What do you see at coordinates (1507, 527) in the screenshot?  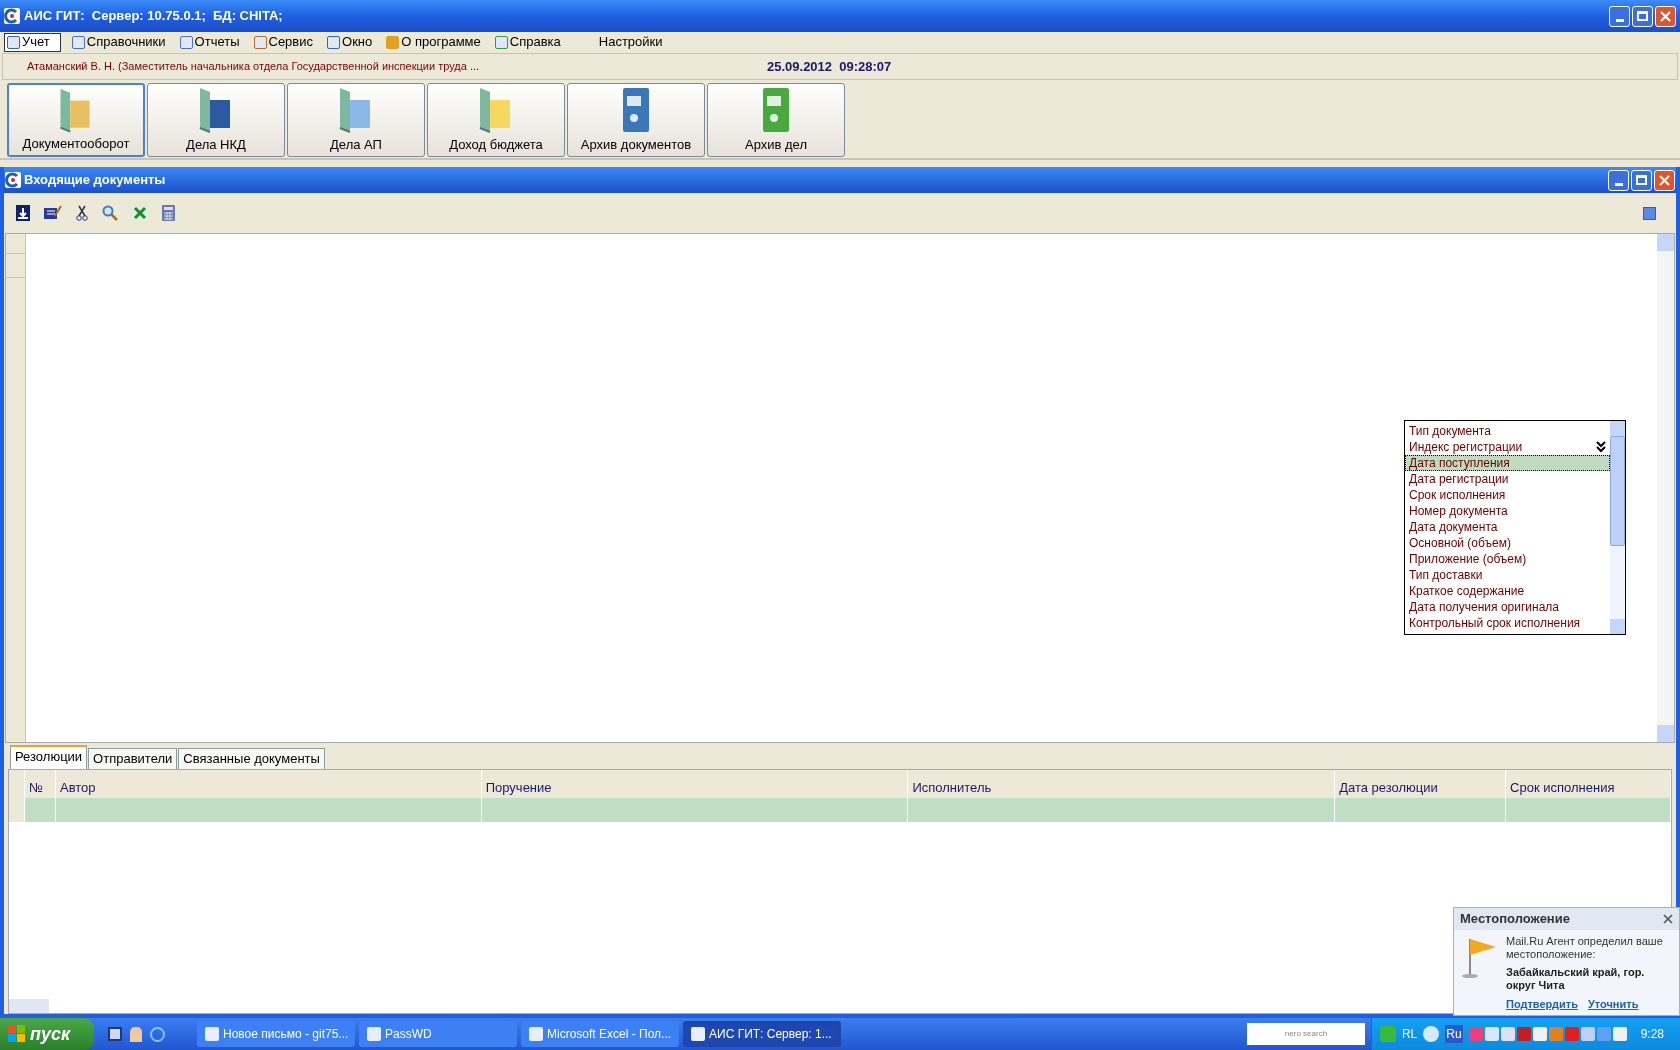 I see `field-list-item: Дата документа` at bounding box center [1507, 527].